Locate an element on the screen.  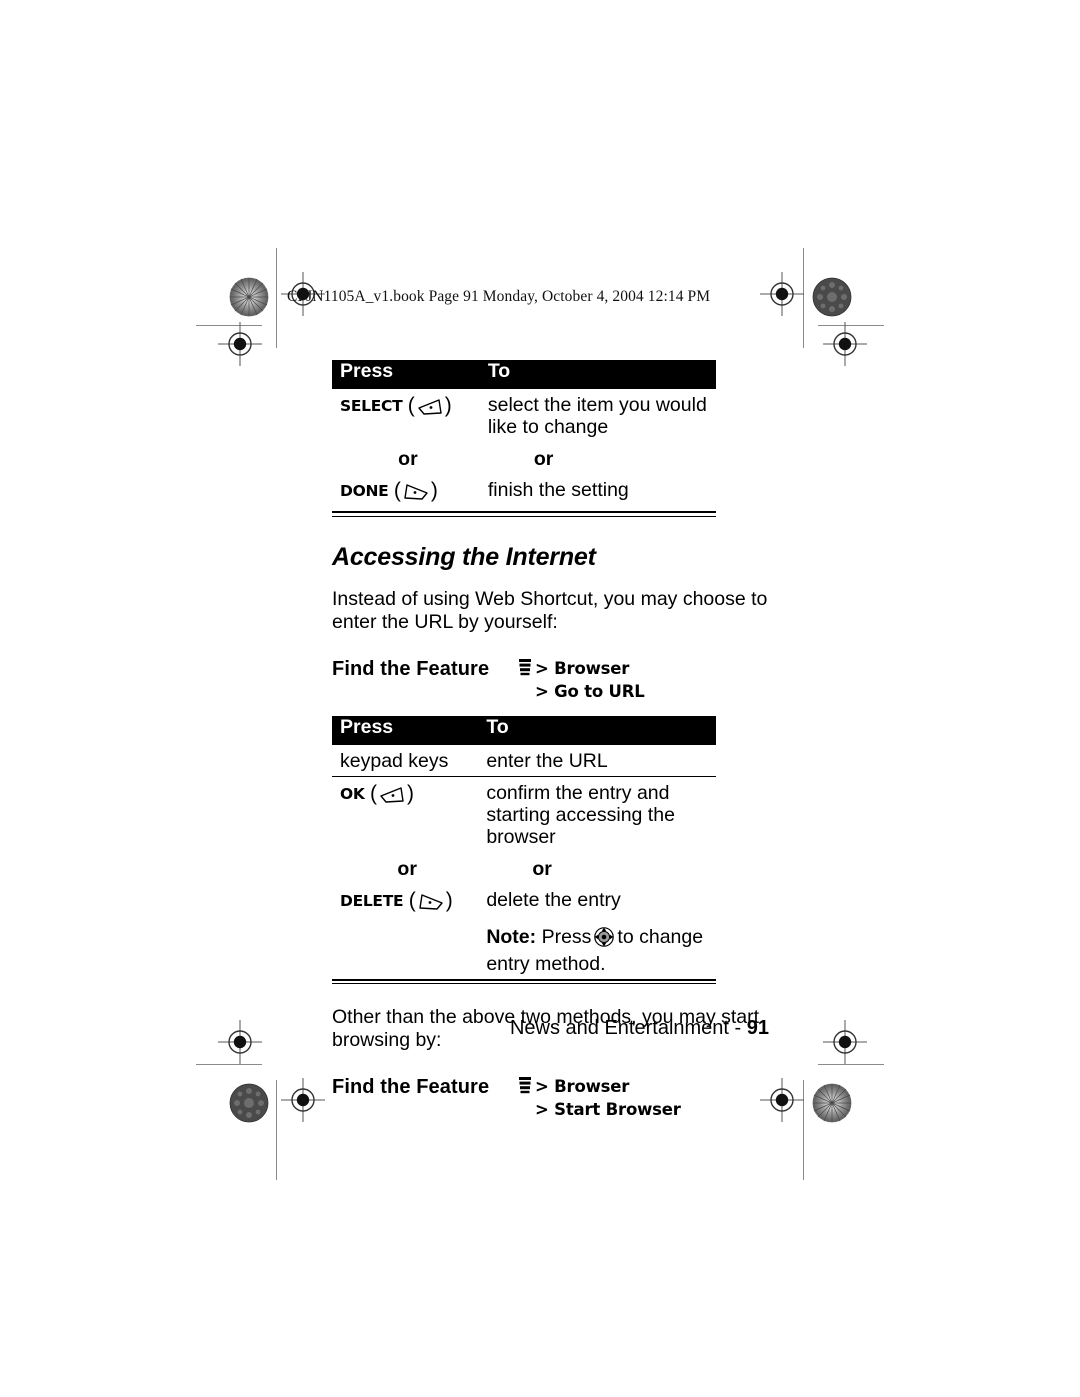
find-the-feature-1: Find the Feature > Browser > Go to URL is located at coordinates (562, 685).